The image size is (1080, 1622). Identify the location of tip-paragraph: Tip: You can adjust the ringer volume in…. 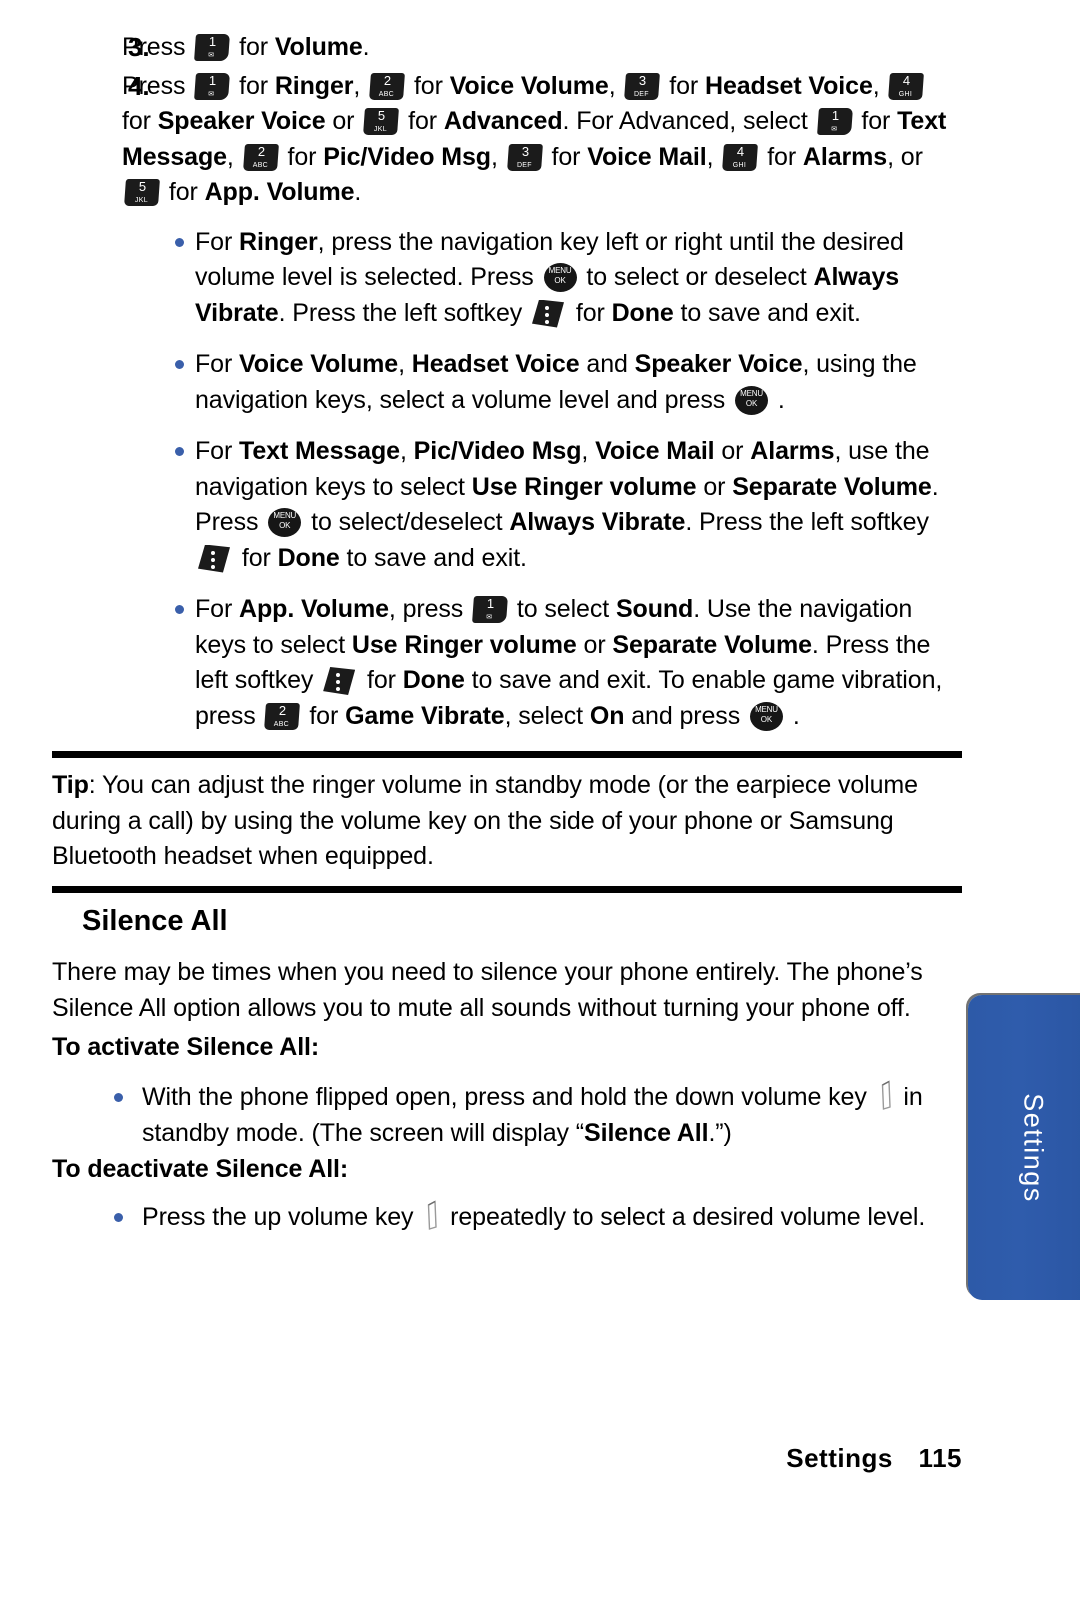
(508, 821).